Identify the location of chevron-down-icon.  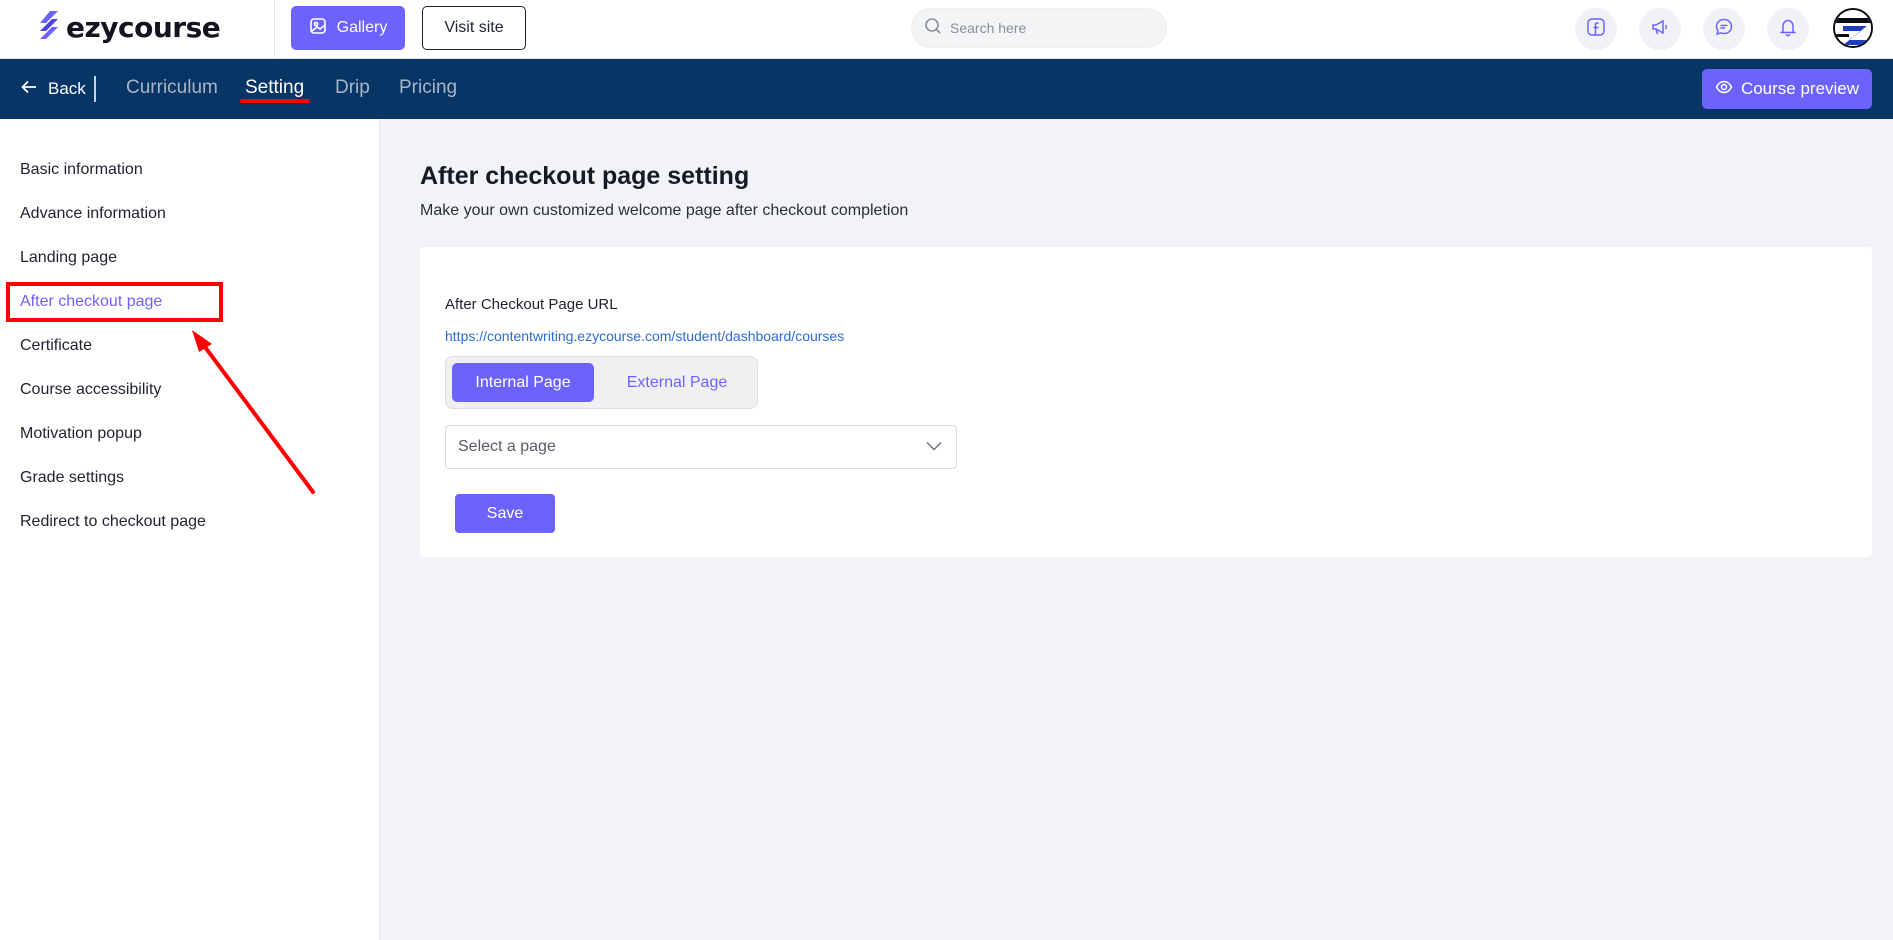
(934, 447).